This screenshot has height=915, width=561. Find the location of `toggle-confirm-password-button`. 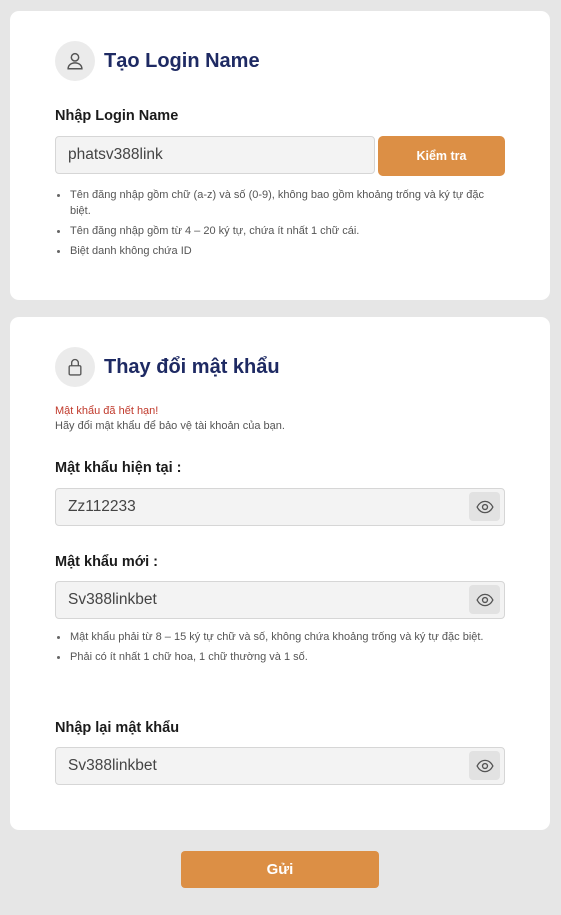

toggle-confirm-password-button is located at coordinates (484, 765).